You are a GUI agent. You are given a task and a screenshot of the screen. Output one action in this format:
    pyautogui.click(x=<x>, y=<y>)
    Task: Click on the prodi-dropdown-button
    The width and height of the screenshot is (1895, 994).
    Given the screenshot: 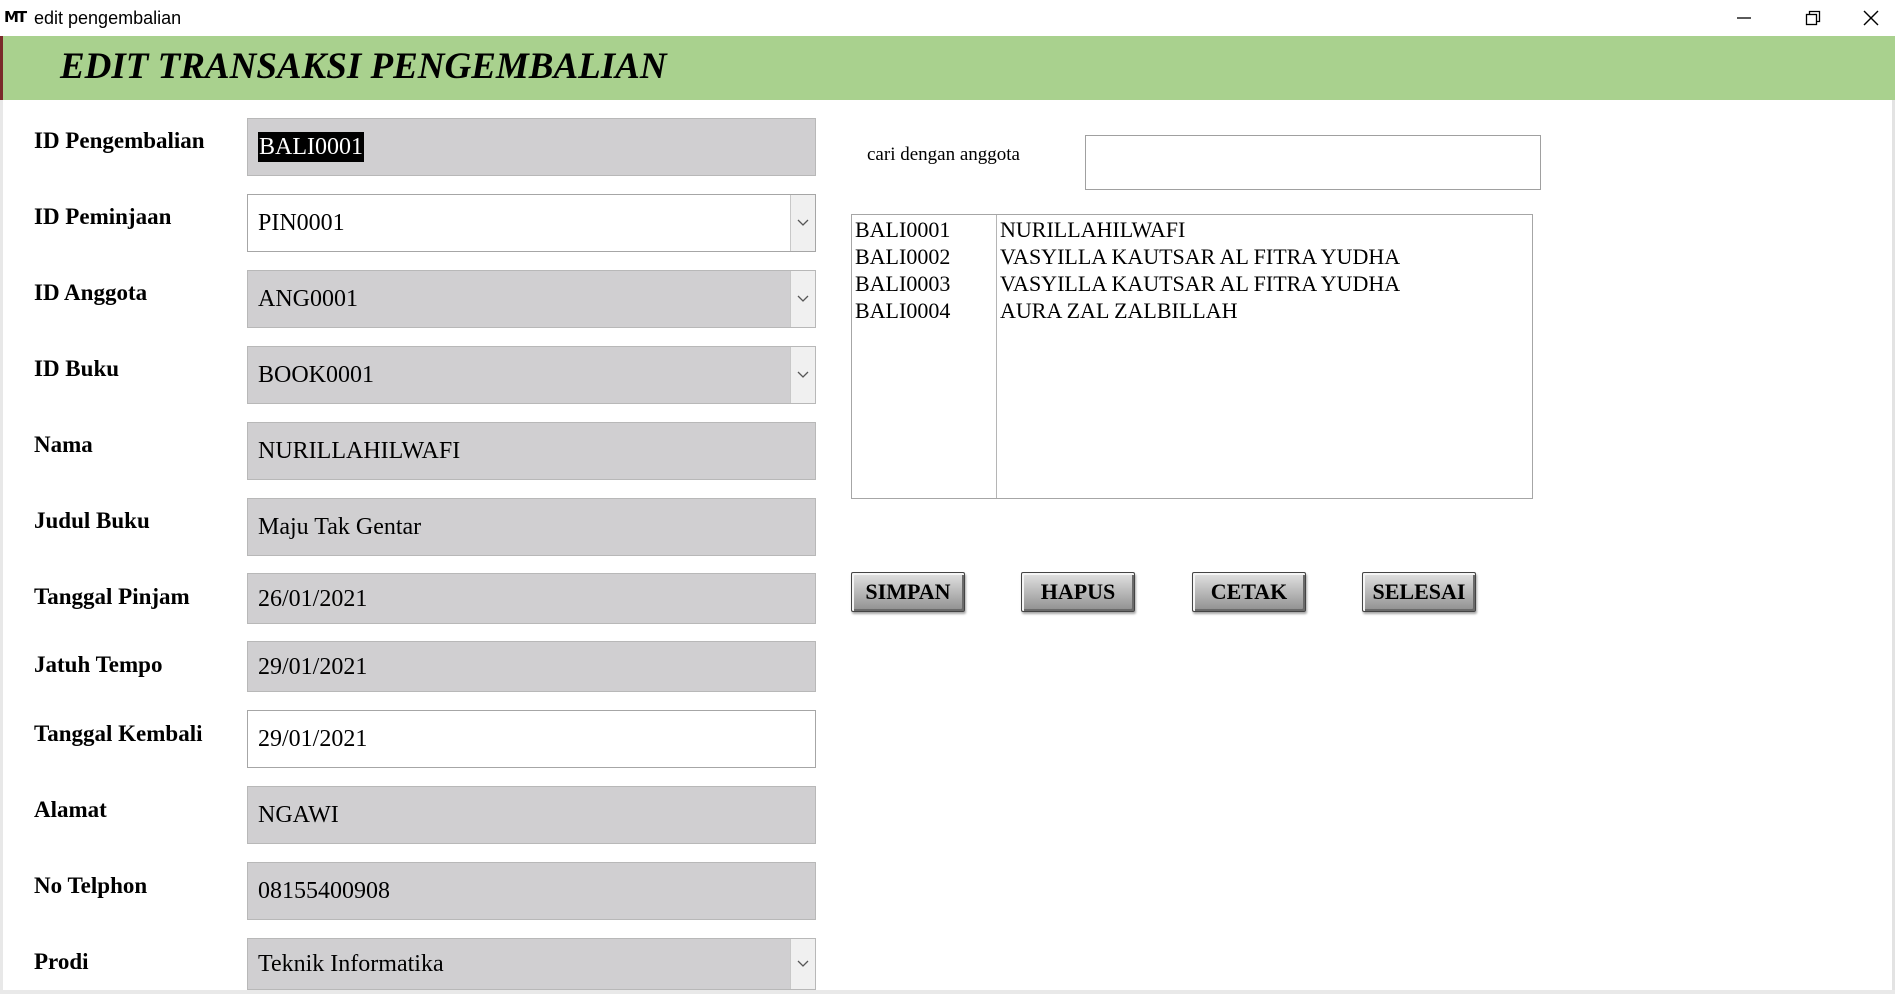 What is the action you would take?
    pyautogui.click(x=802, y=964)
    